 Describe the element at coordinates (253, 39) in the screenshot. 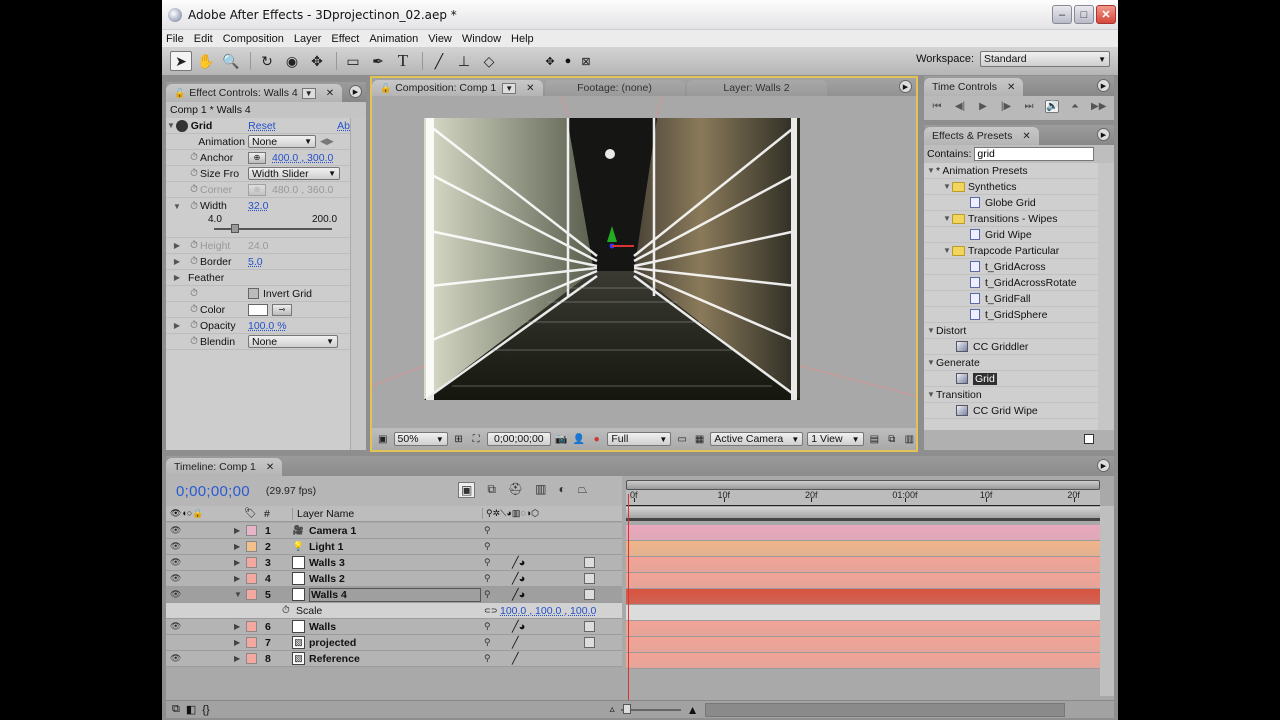

I see `menu-composition: Composition` at that location.